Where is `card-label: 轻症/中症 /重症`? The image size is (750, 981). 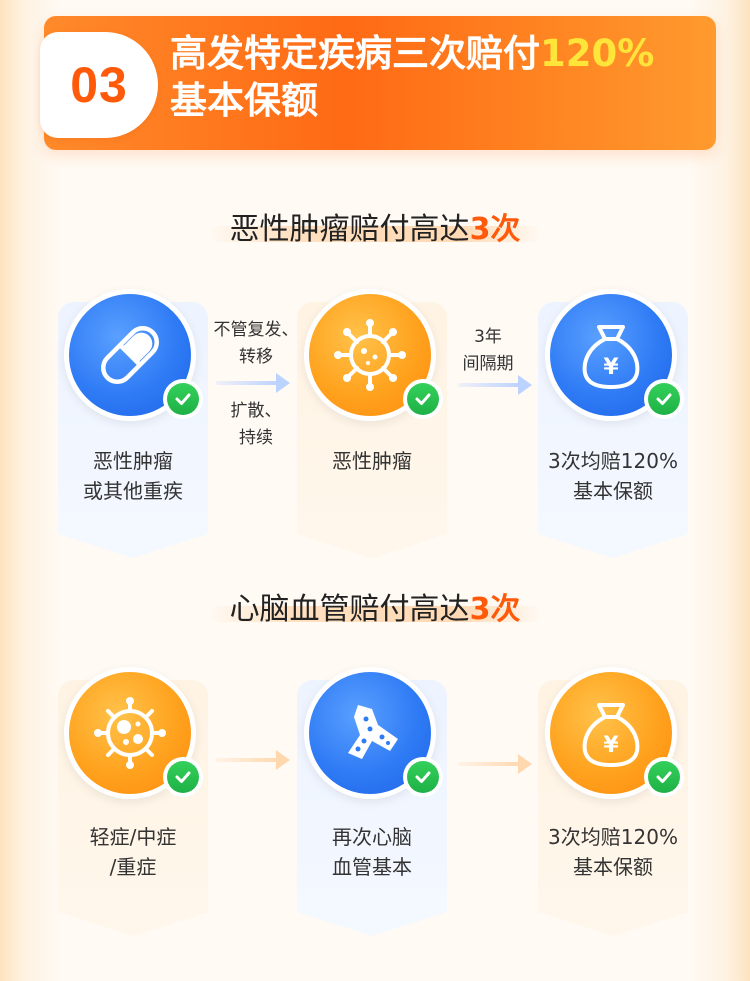
card-label: 轻症/中症 /重症 is located at coordinates (133, 852).